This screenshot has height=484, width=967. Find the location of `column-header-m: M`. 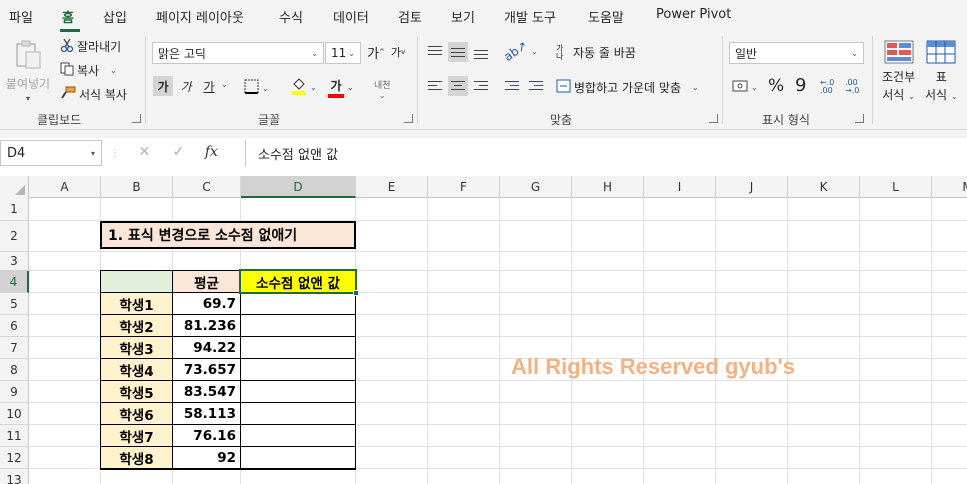

column-header-m: M is located at coordinates (949, 187).